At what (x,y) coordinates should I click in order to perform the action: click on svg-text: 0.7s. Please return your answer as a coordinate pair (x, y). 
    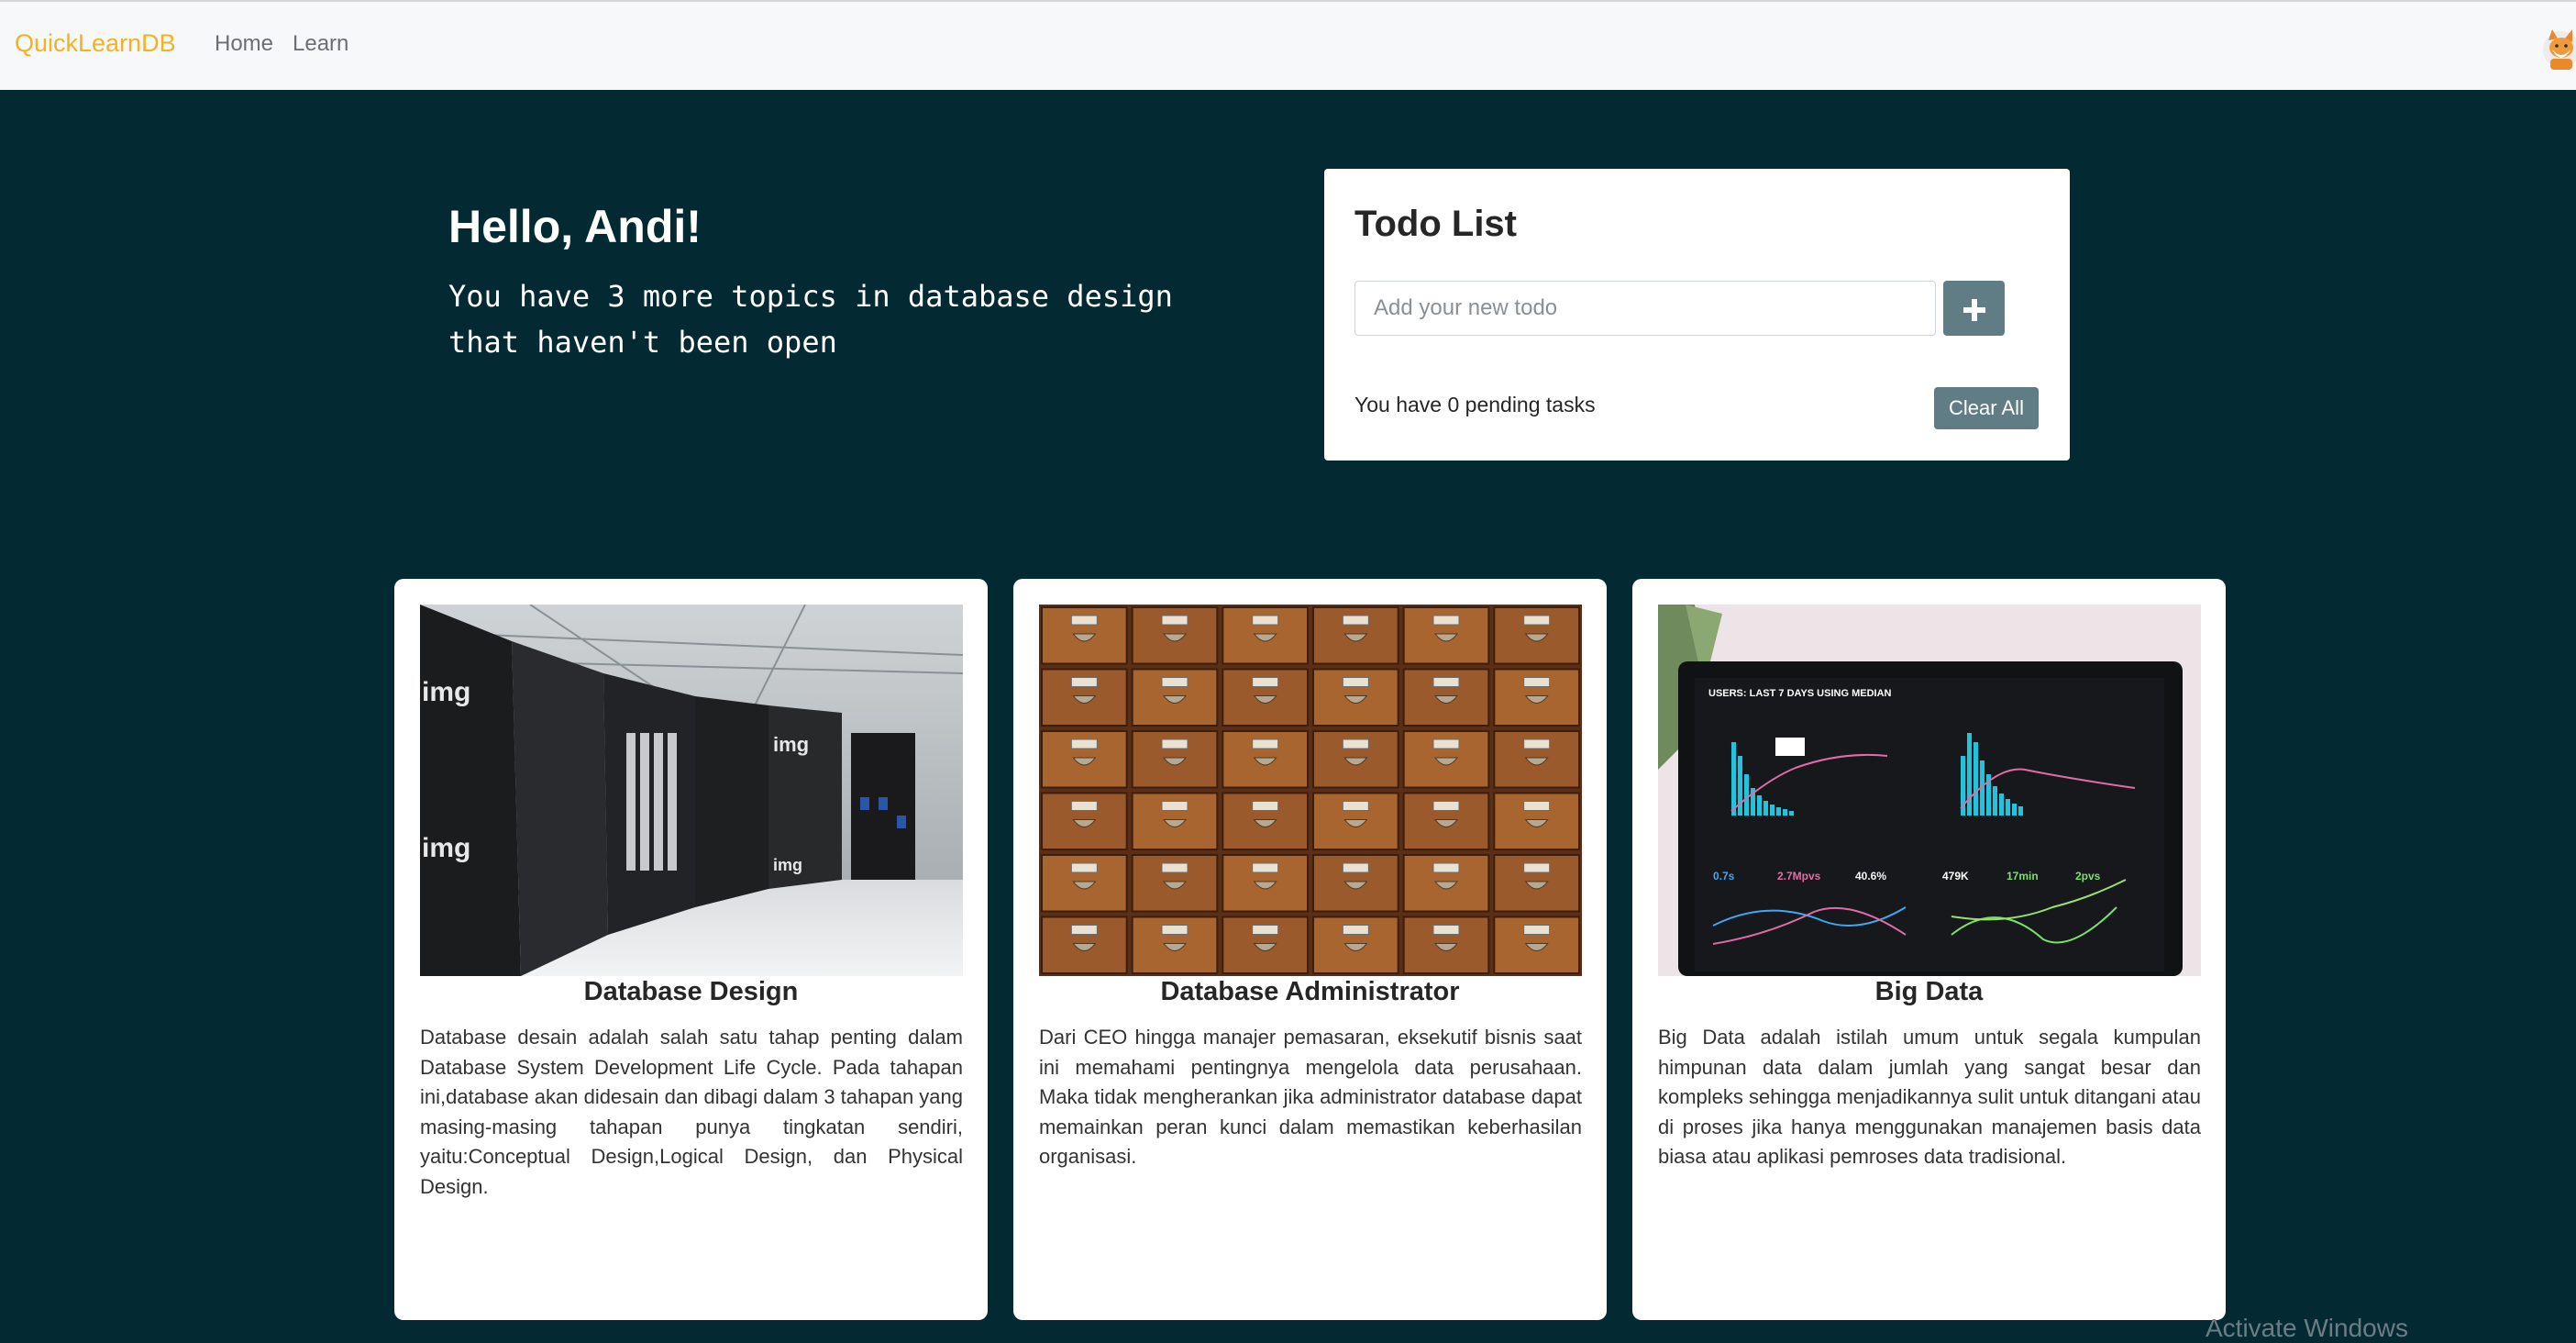
    Looking at the image, I should click on (1724, 876).